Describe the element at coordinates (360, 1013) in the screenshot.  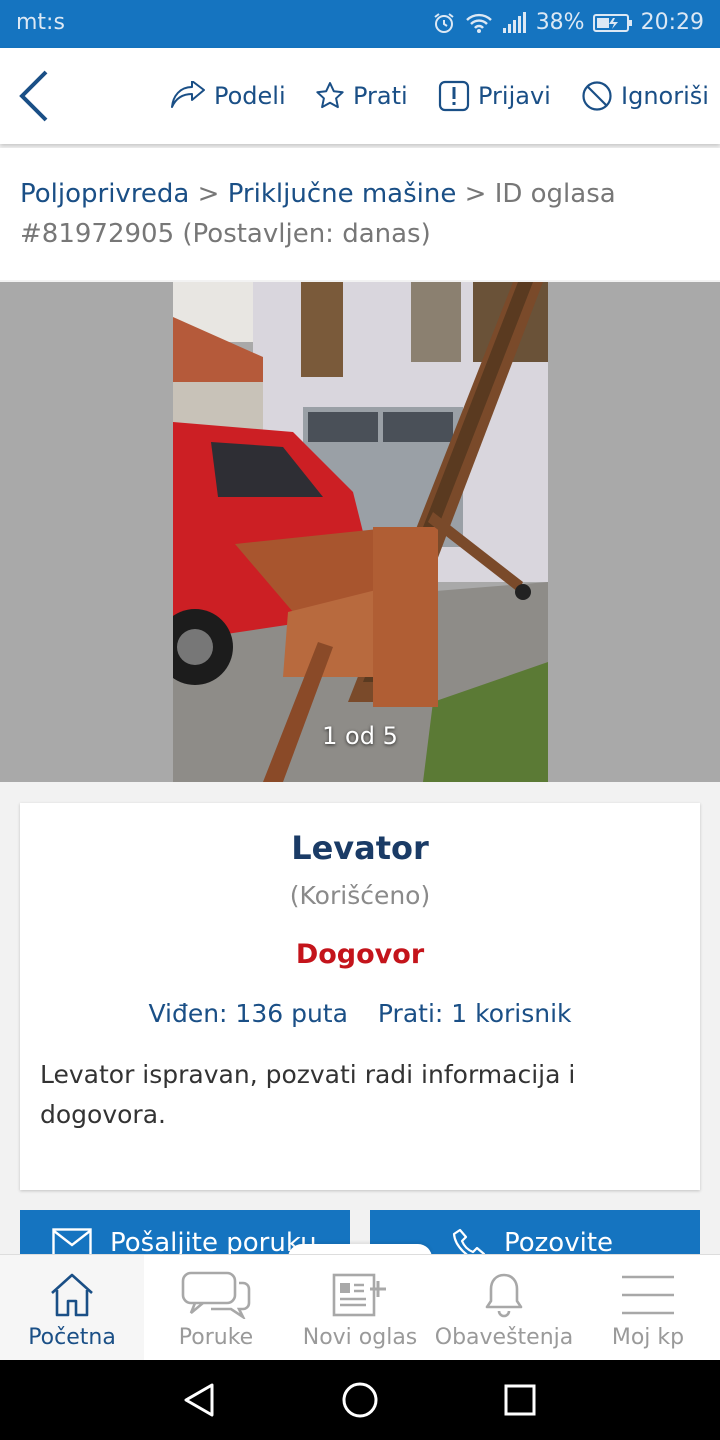
I see `listing-stats: Viđen: 136 puta Prati: 1 korisnik` at that location.